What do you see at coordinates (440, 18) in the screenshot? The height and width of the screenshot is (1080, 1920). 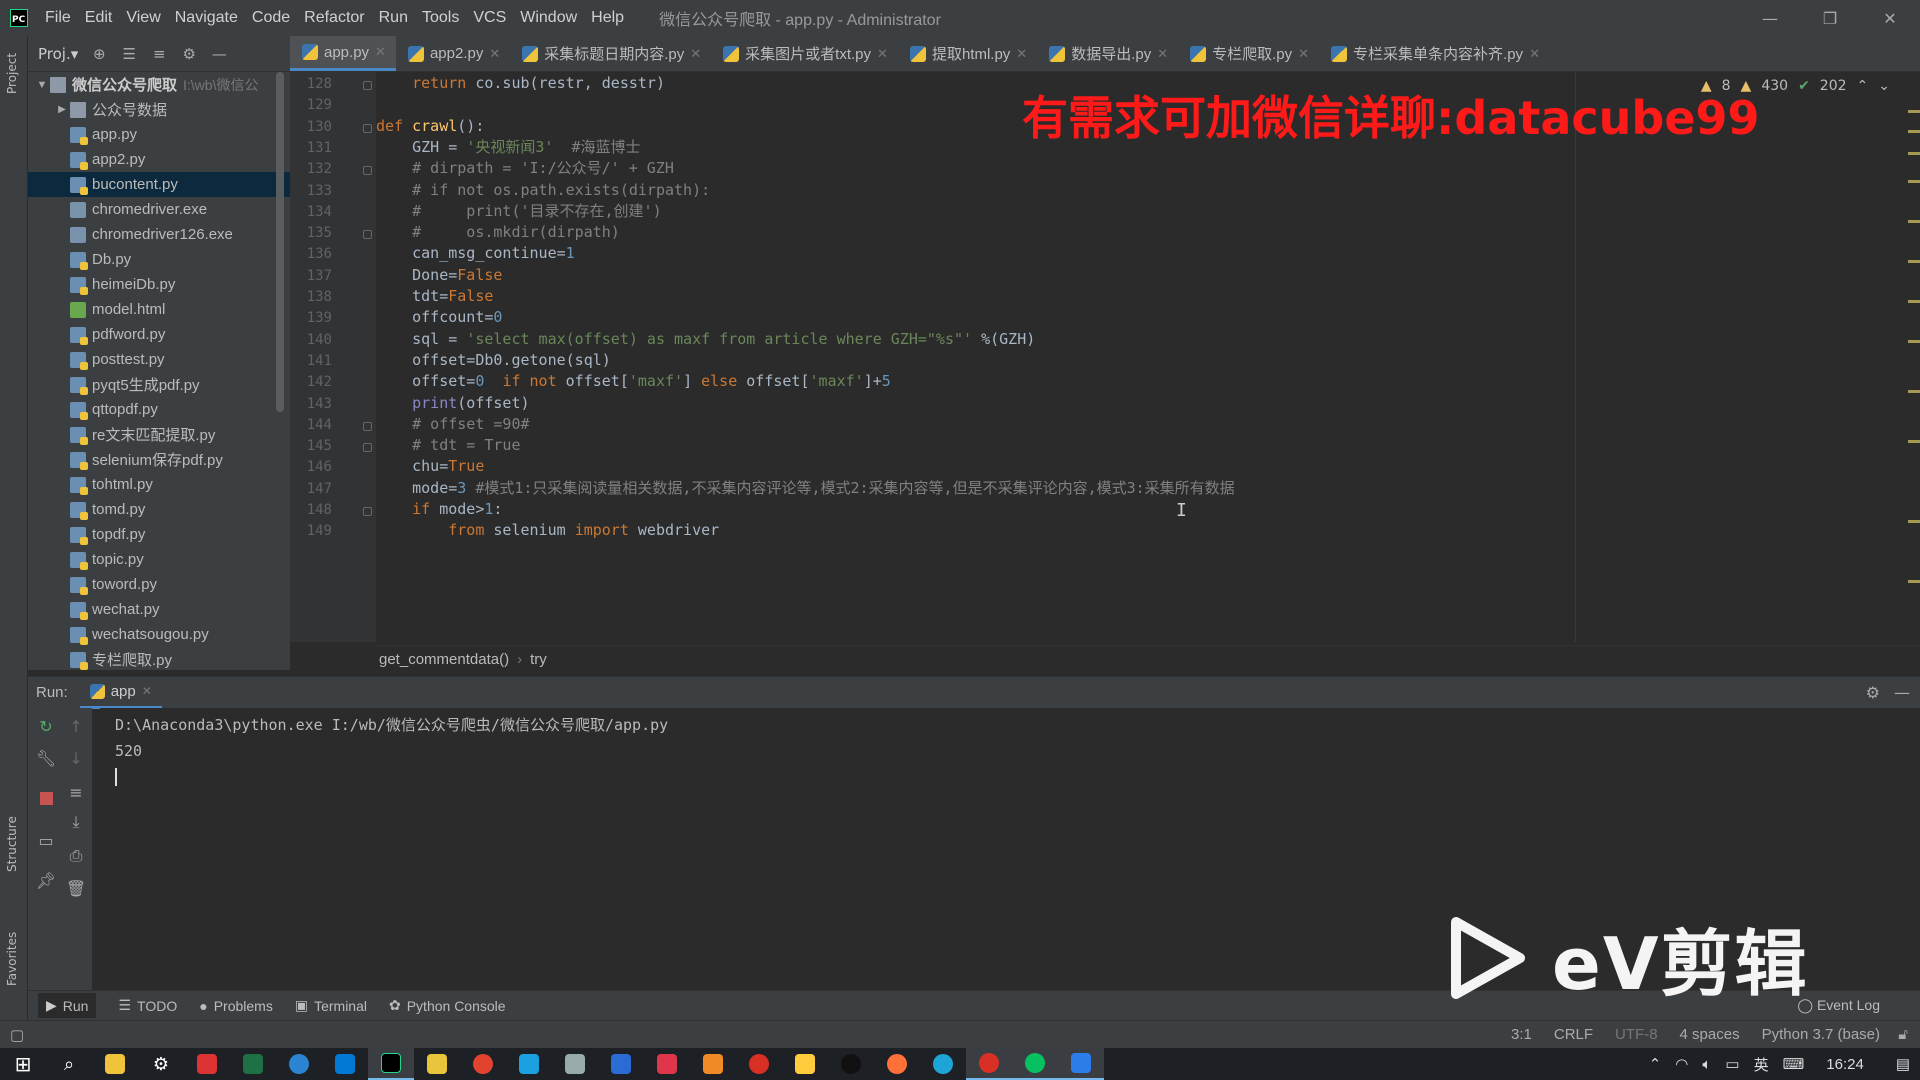 I see `menu-tools: Tools` at bounding box center [440, 18].